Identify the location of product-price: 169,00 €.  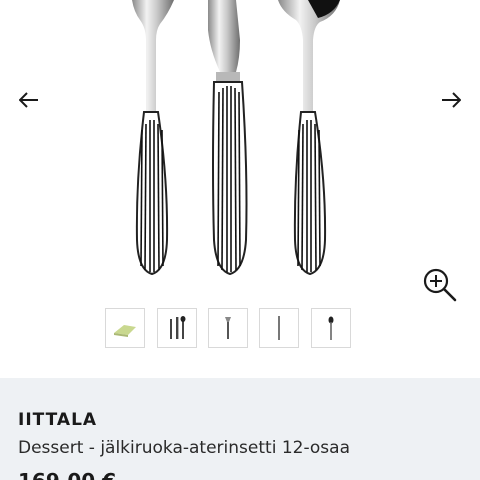
(67, 474).